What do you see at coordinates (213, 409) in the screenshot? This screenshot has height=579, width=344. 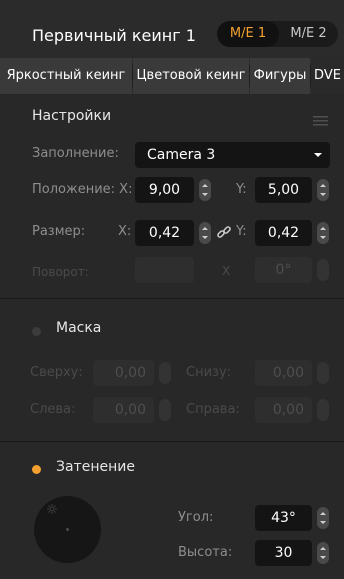 I see `mask-right-label: Справа:` at bounding box center [213, 409].